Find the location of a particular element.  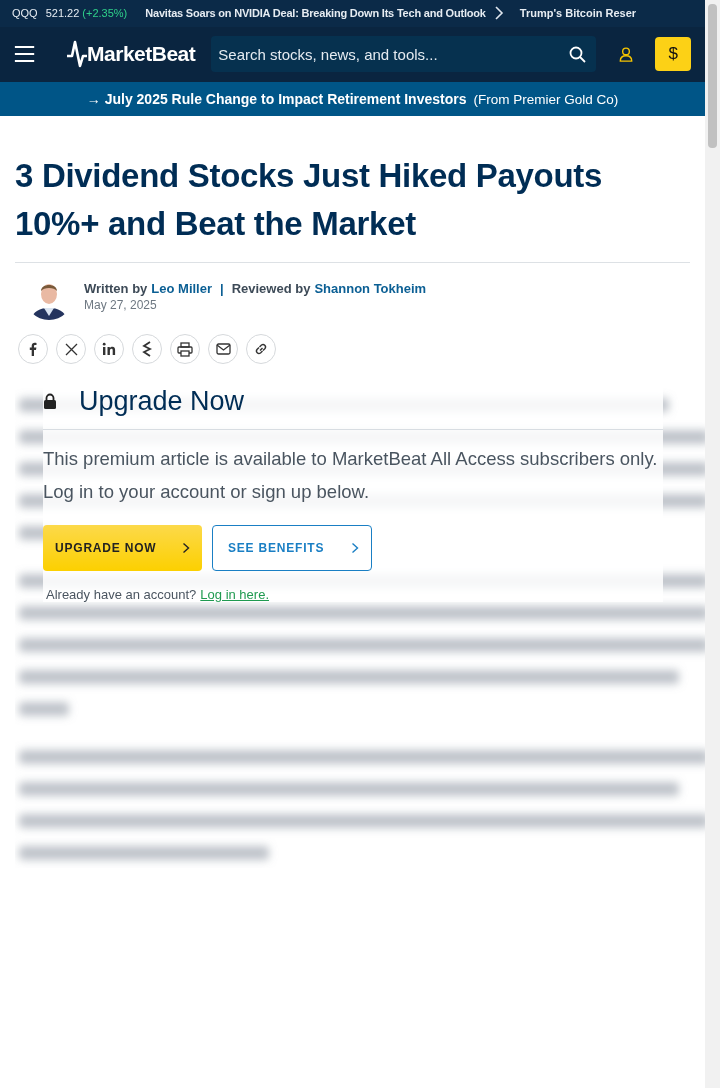

paywall-title: Upgrade Now is located at coordinates (162, 401).